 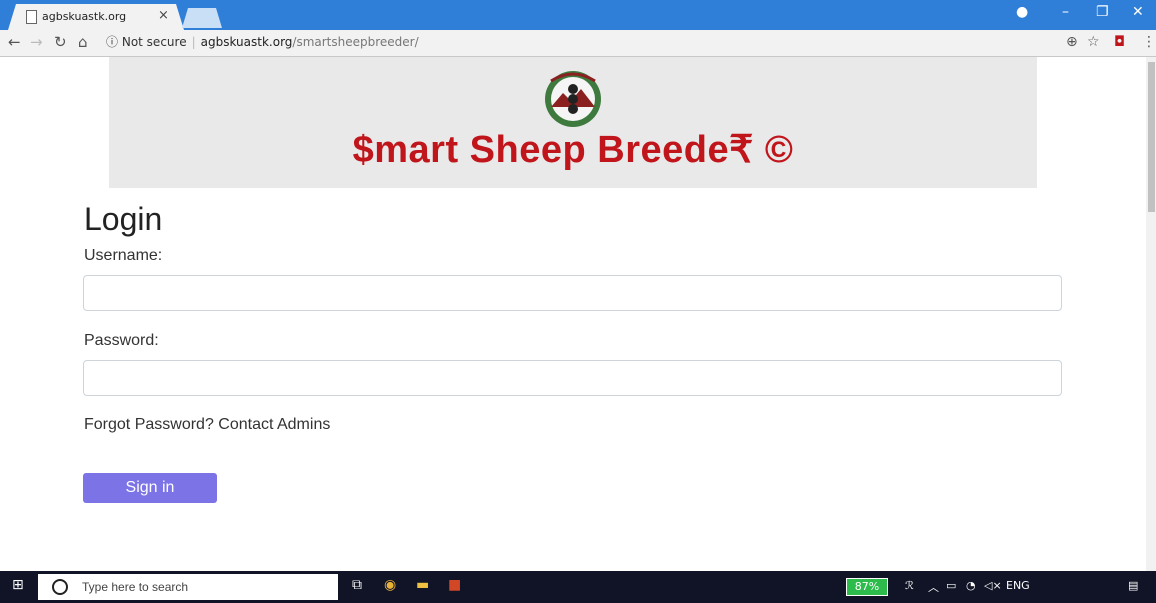 I want to click on windows-logo-icon: ⊞, so click(x=18, y=585).